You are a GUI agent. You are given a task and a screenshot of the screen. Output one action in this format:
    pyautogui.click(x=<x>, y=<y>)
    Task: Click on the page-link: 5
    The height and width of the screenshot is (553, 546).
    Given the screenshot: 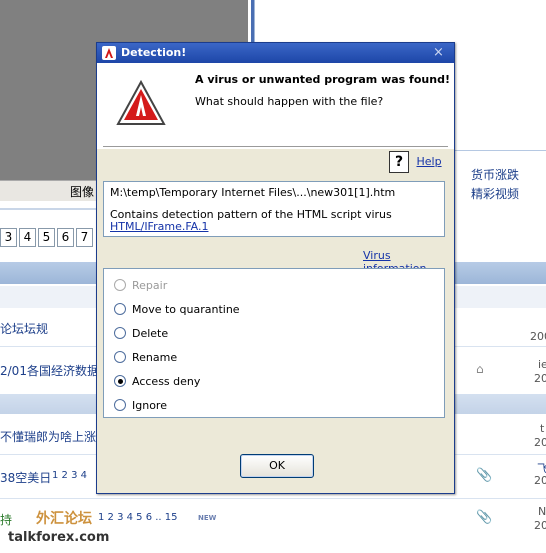 What is the action you would take?
    pyautogui.click(x=46, y=237)
    